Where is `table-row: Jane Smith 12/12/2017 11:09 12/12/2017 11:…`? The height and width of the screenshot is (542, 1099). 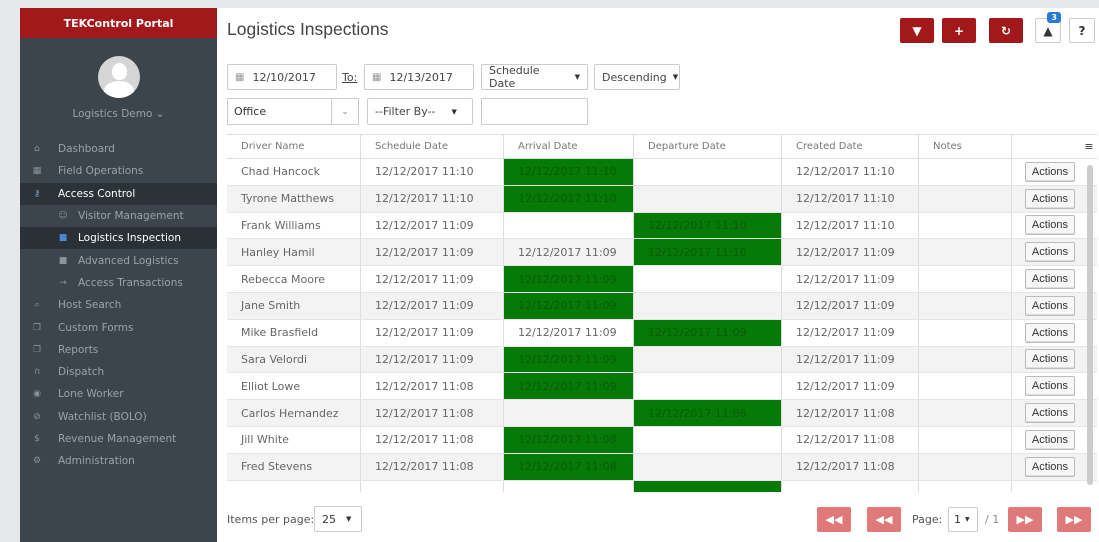
table-row: Jane Smith 12/12/2017 11:09 12/12/2017 11:… is located at coordinates (662, 306).